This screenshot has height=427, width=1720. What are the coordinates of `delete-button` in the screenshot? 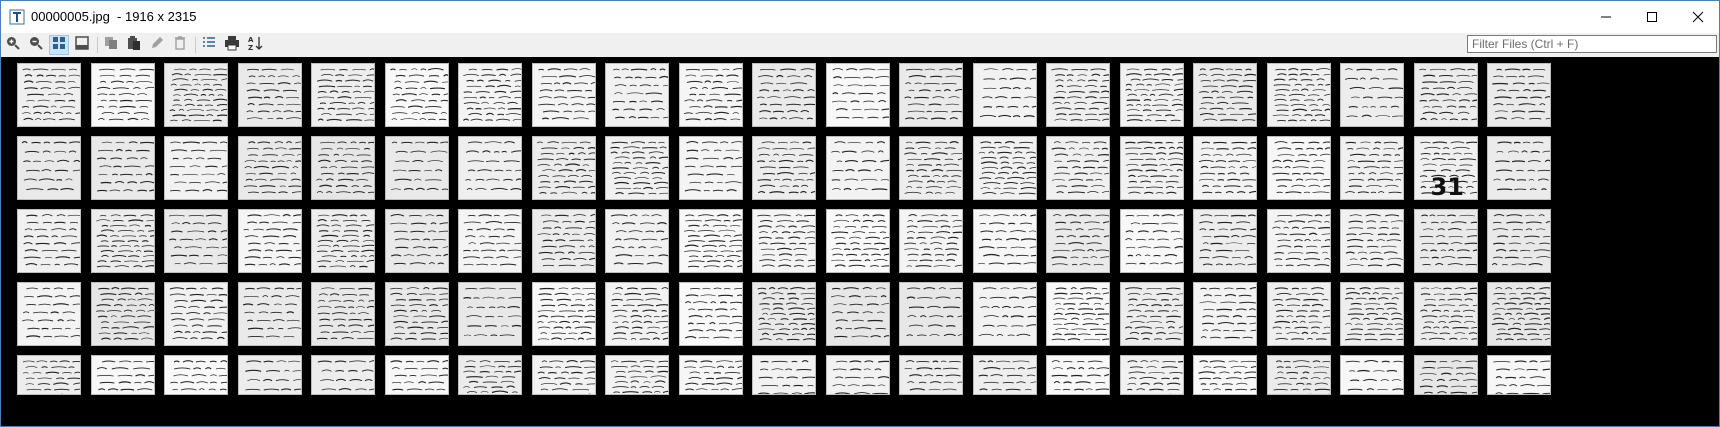 It's located at (180, 45).